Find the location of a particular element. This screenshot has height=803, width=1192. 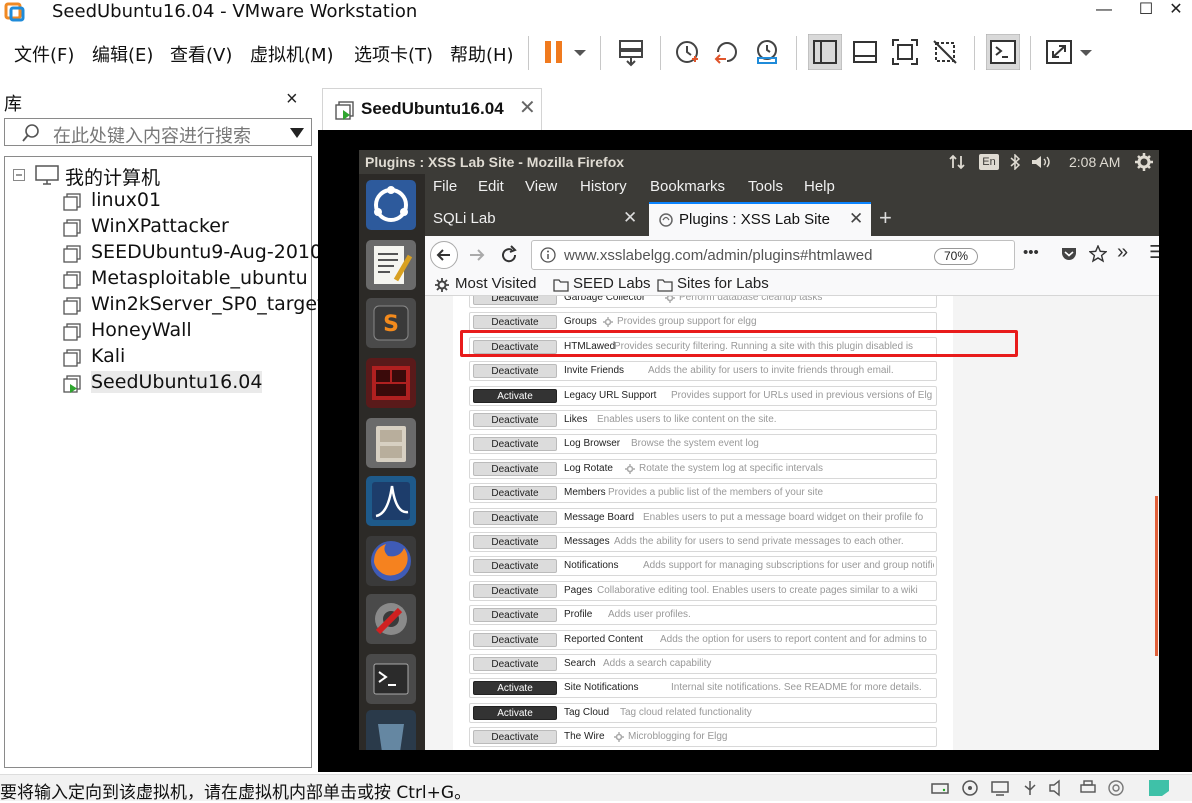

collapse-icon is located at coordinates (19, 175).